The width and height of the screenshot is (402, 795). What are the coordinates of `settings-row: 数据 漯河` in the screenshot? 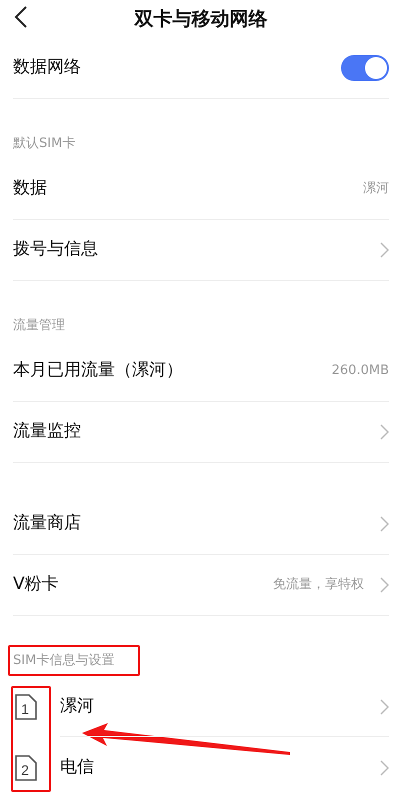 It's located at (201, 189).